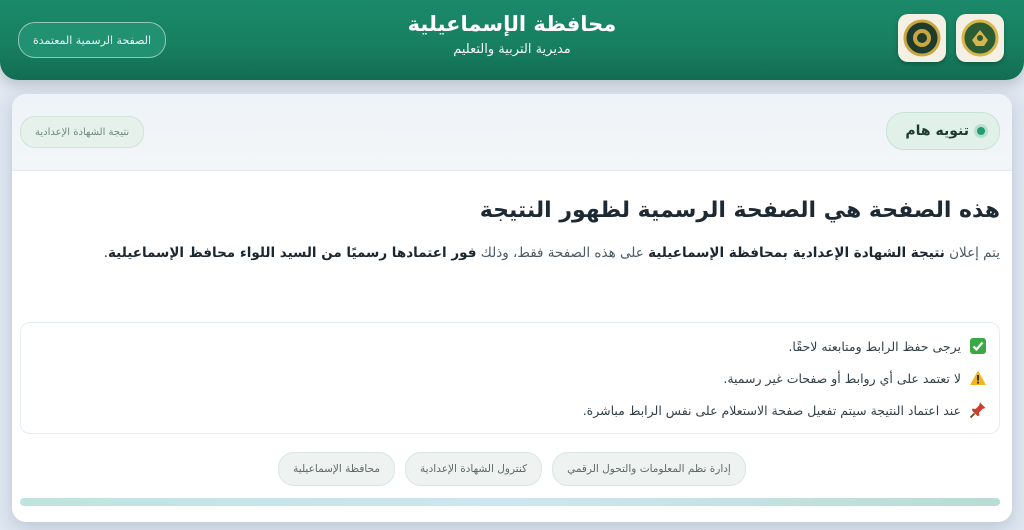  I want to click on bottom-accent-bar, so click(510, 502).